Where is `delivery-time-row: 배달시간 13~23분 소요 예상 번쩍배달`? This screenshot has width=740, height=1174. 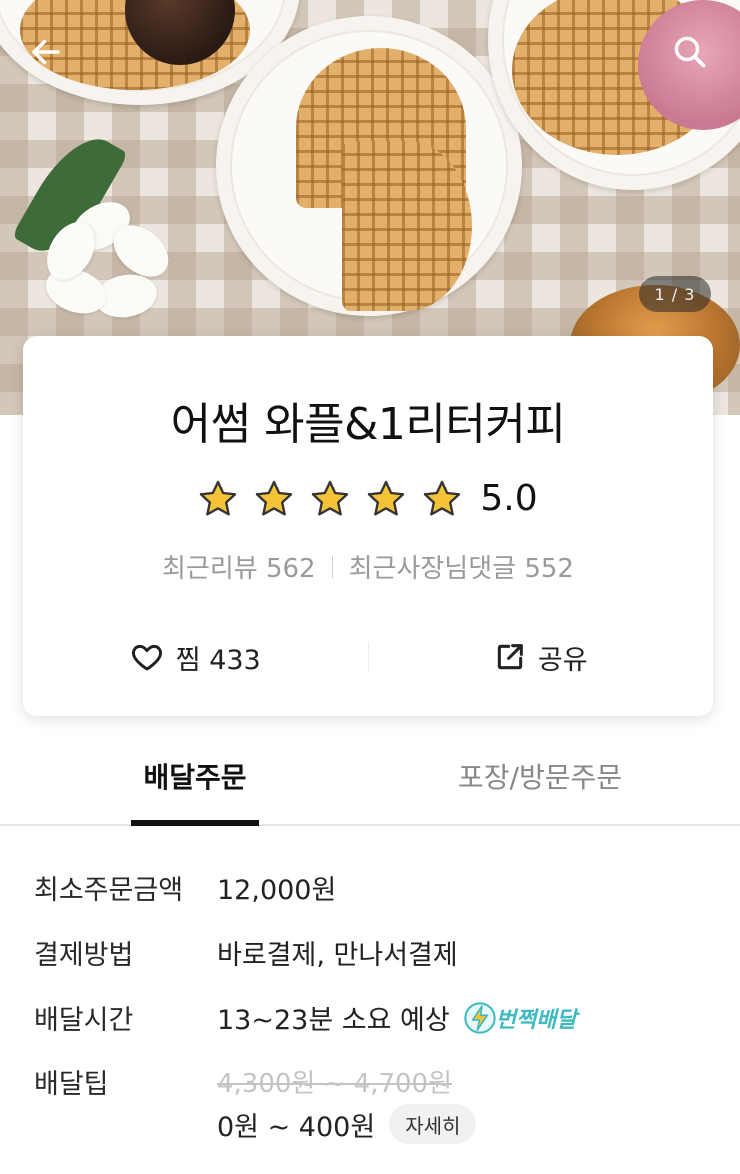 delivery-time-row: 배달시간 13~23분 소요 예상 번쩍배달 is located at coordinates (305, 1017).